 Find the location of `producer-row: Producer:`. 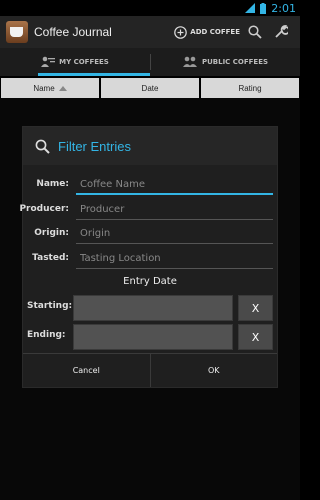

producer-row: Producer: is located at coordinates (148, 211).